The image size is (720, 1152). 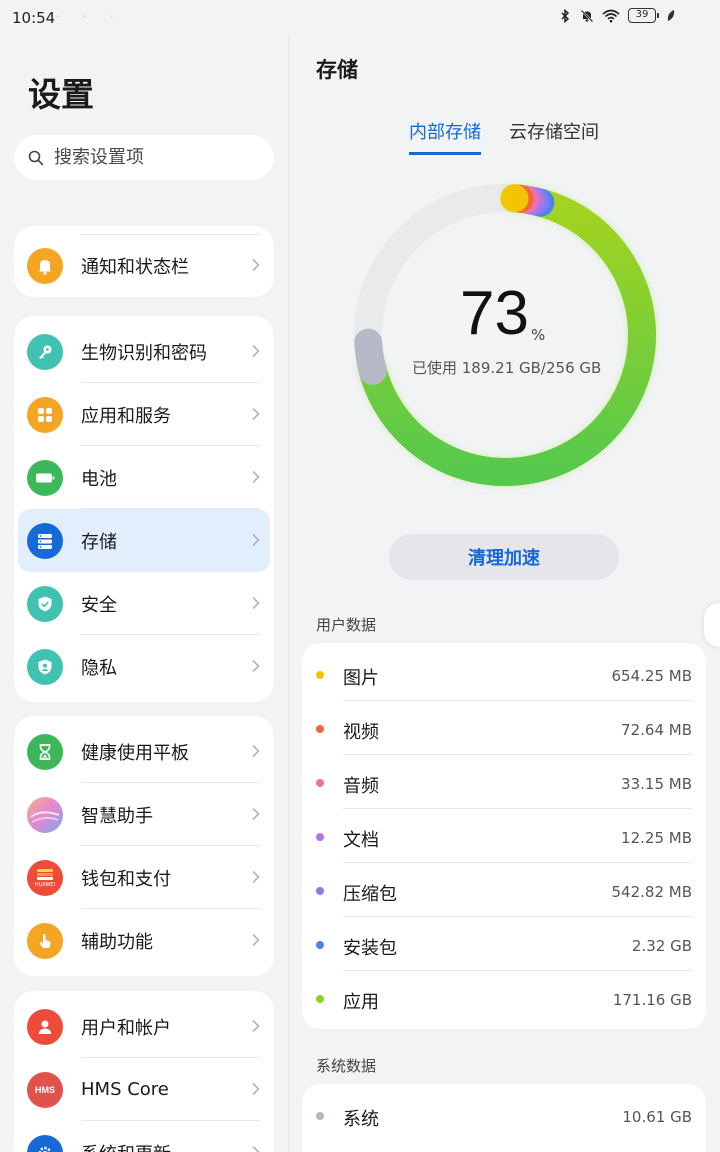 What do you see at coordinates (45, 1143) in the screenshot?
I see `gear-icon` at bounding box center [45, 1143].